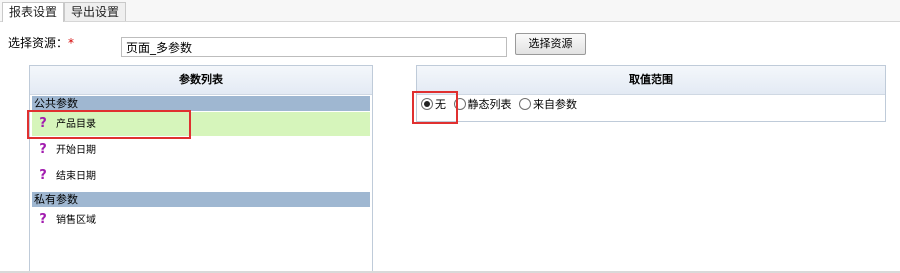  Describe the element at coordinates (550, 44) in the screenshot. I see `select-resource-button: 选择资源` at that location.